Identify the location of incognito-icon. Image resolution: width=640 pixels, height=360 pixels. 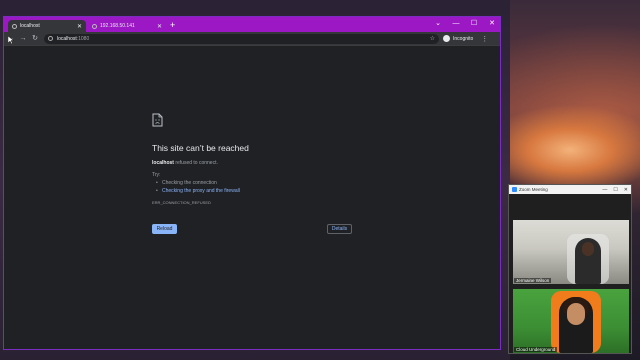
(446, 38).